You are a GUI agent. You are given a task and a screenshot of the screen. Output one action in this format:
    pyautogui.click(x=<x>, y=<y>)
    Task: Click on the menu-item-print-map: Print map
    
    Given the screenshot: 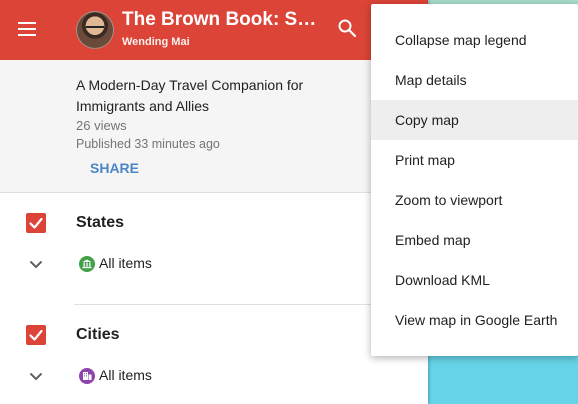 What is the action you would take?
    pyautogui.click(x=474, y=160)
    